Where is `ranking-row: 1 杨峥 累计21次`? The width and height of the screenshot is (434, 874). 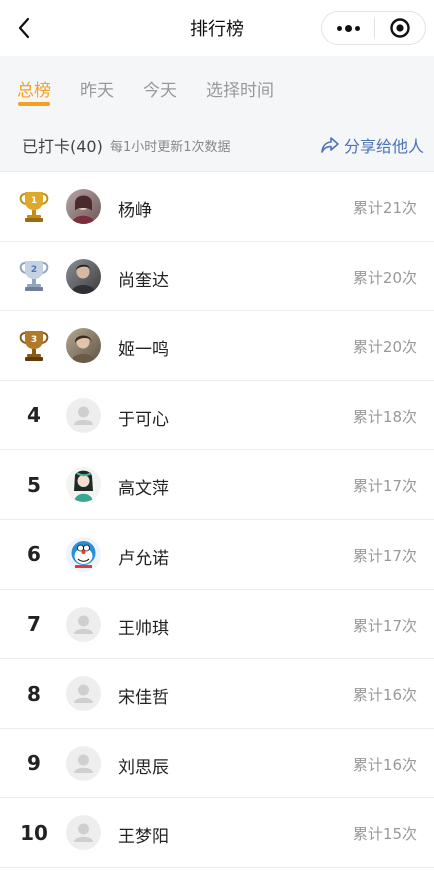
ranking-row: 1 杨峥 累计21次 is located at coordinates (217, 207).